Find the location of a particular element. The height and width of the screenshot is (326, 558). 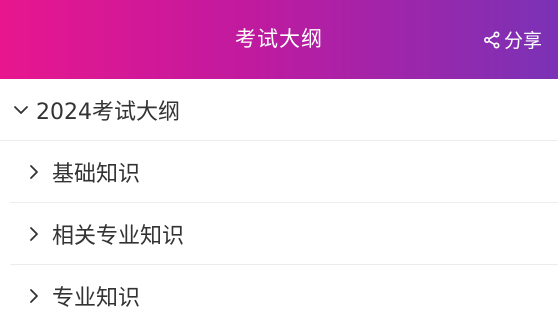

share-icon is located at coordinates (491, 39).